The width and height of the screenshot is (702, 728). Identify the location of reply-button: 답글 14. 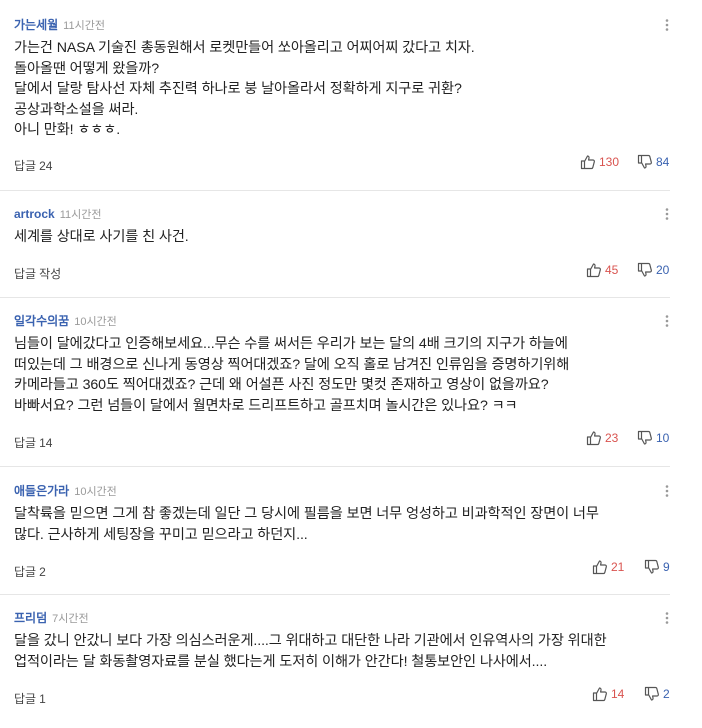
(33, 443).